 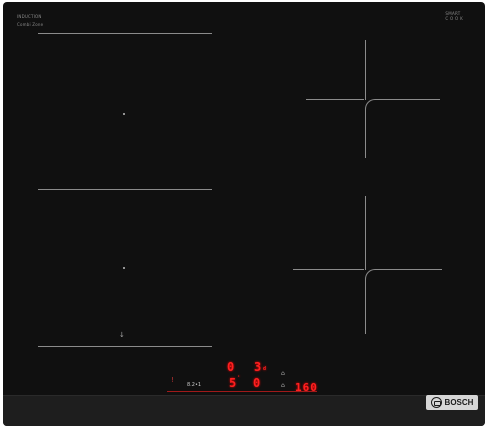 I want to click on front-frame, so click(x=244, y=410).